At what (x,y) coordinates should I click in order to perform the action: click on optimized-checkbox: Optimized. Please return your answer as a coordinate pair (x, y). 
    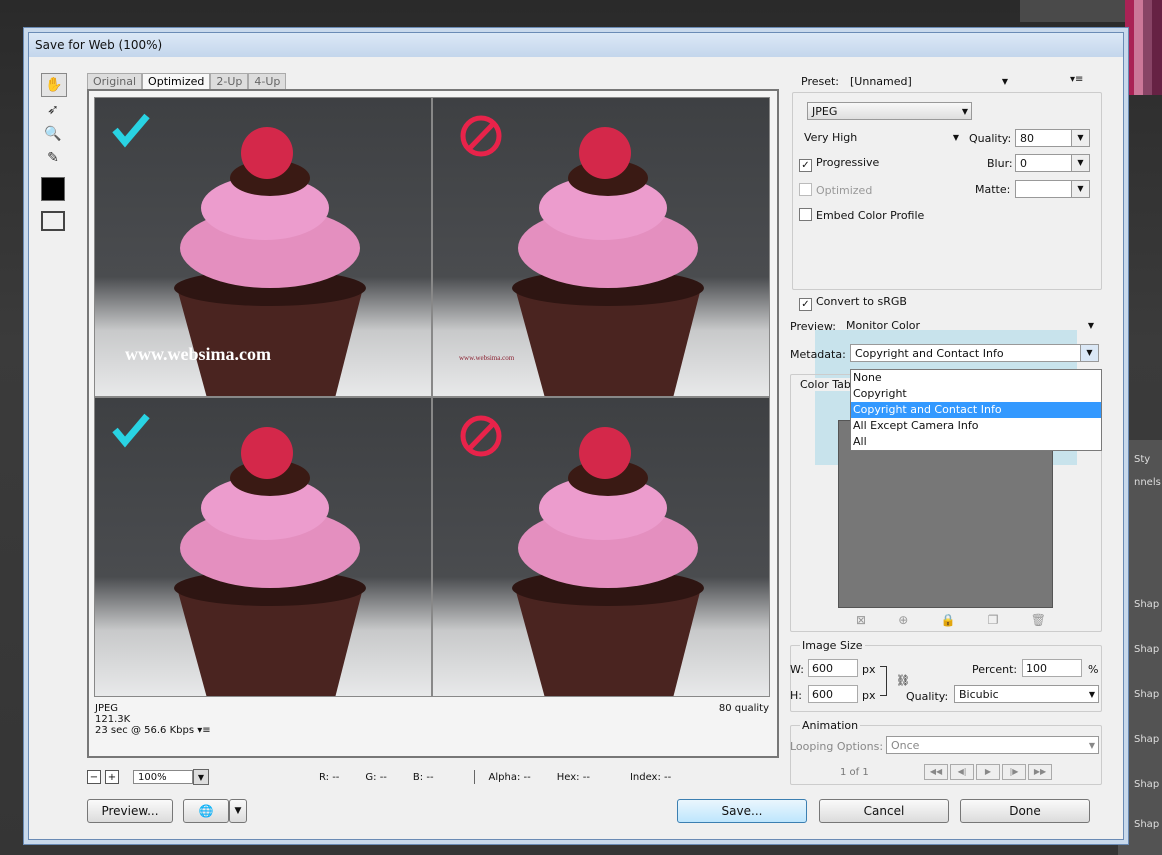
    Looking at the image, I should click on (835, 190).